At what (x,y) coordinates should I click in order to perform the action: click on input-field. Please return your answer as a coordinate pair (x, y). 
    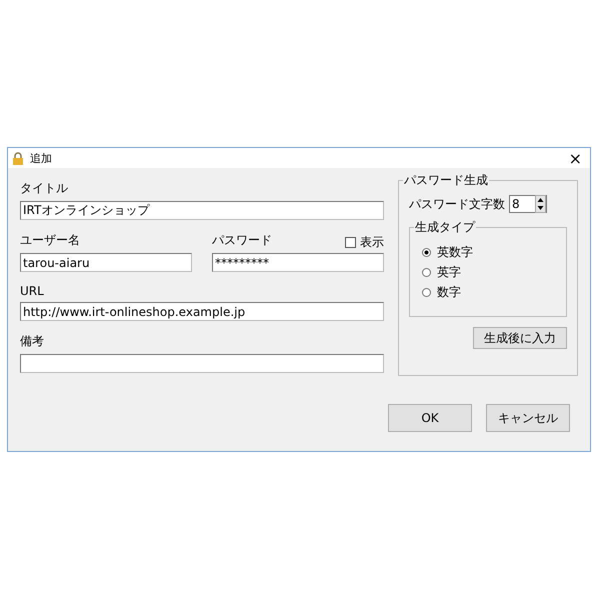
    Looking at the image, I should click on (202, 363).